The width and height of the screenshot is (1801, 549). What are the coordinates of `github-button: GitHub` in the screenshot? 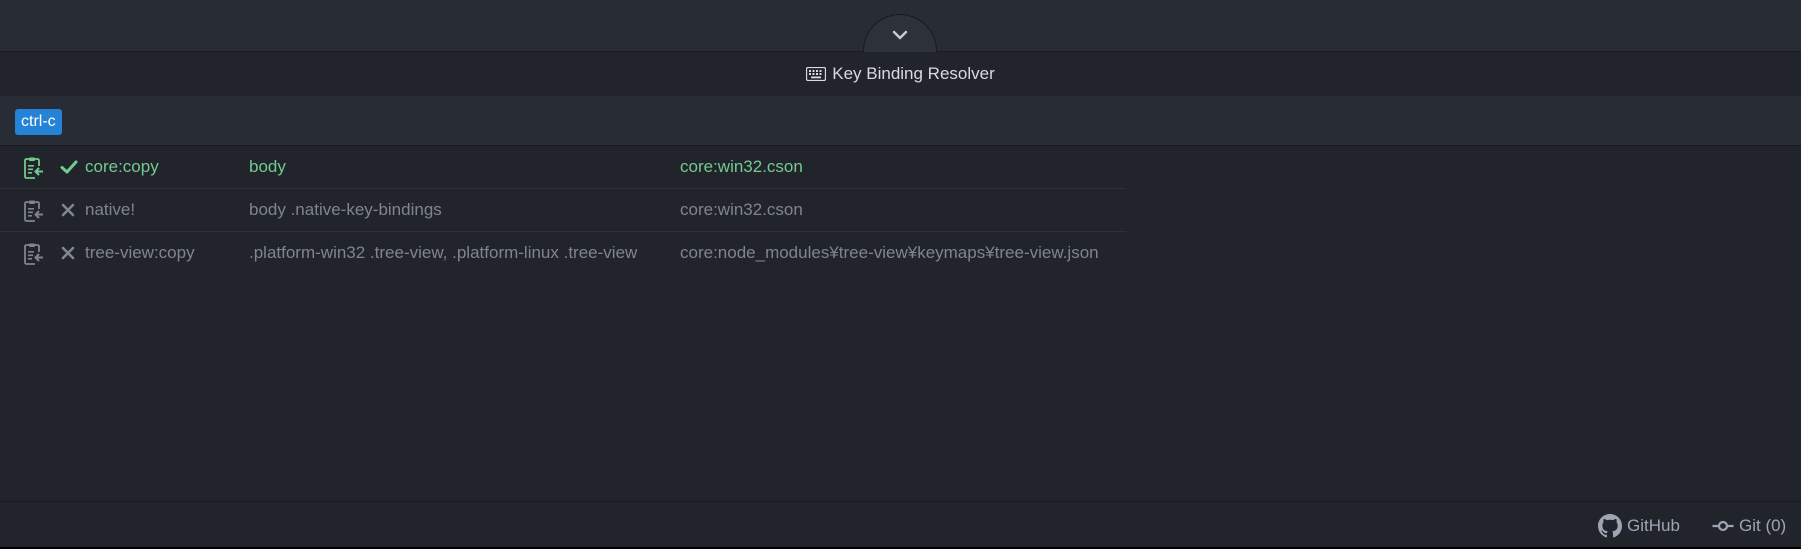 It's located at (1639, 525).